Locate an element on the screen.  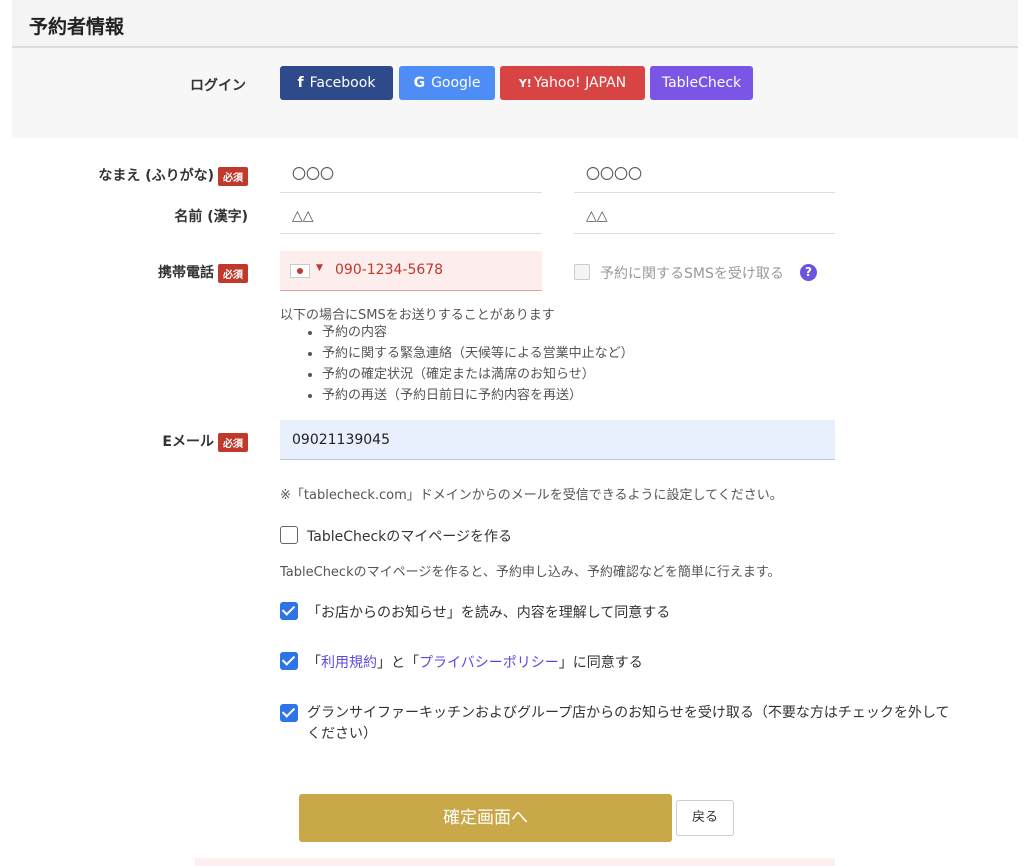
tablecheck-login-button: TableCheck is located at coordinates (701, 83).